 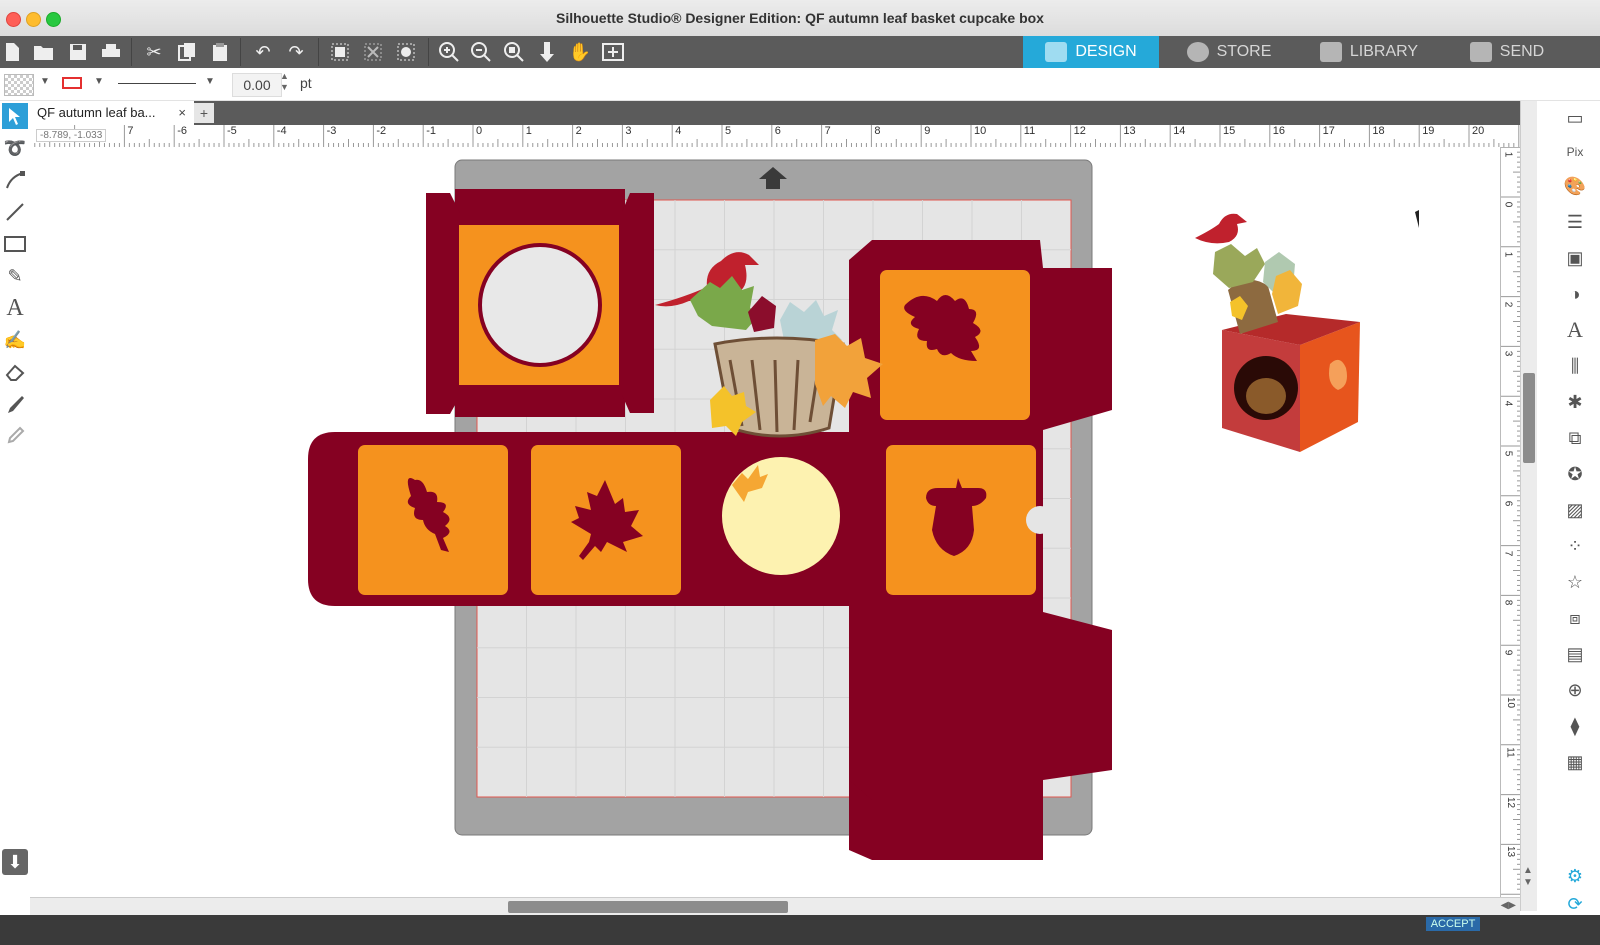 What do you see at coordinates (1575, 876) in the screenshot?
I see `settings-gear-icon: ⚙` at bounding box center [1575, 876].